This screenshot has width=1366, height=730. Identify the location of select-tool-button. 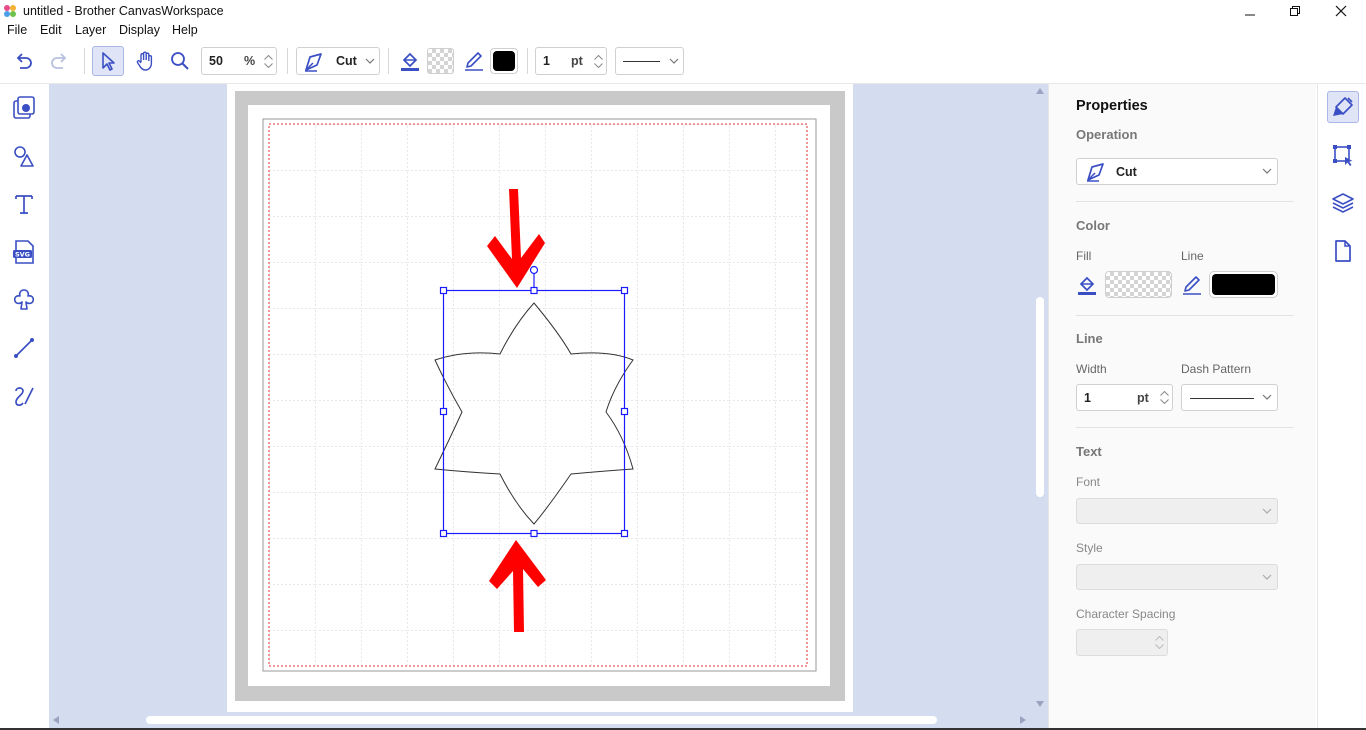
(108, 61).